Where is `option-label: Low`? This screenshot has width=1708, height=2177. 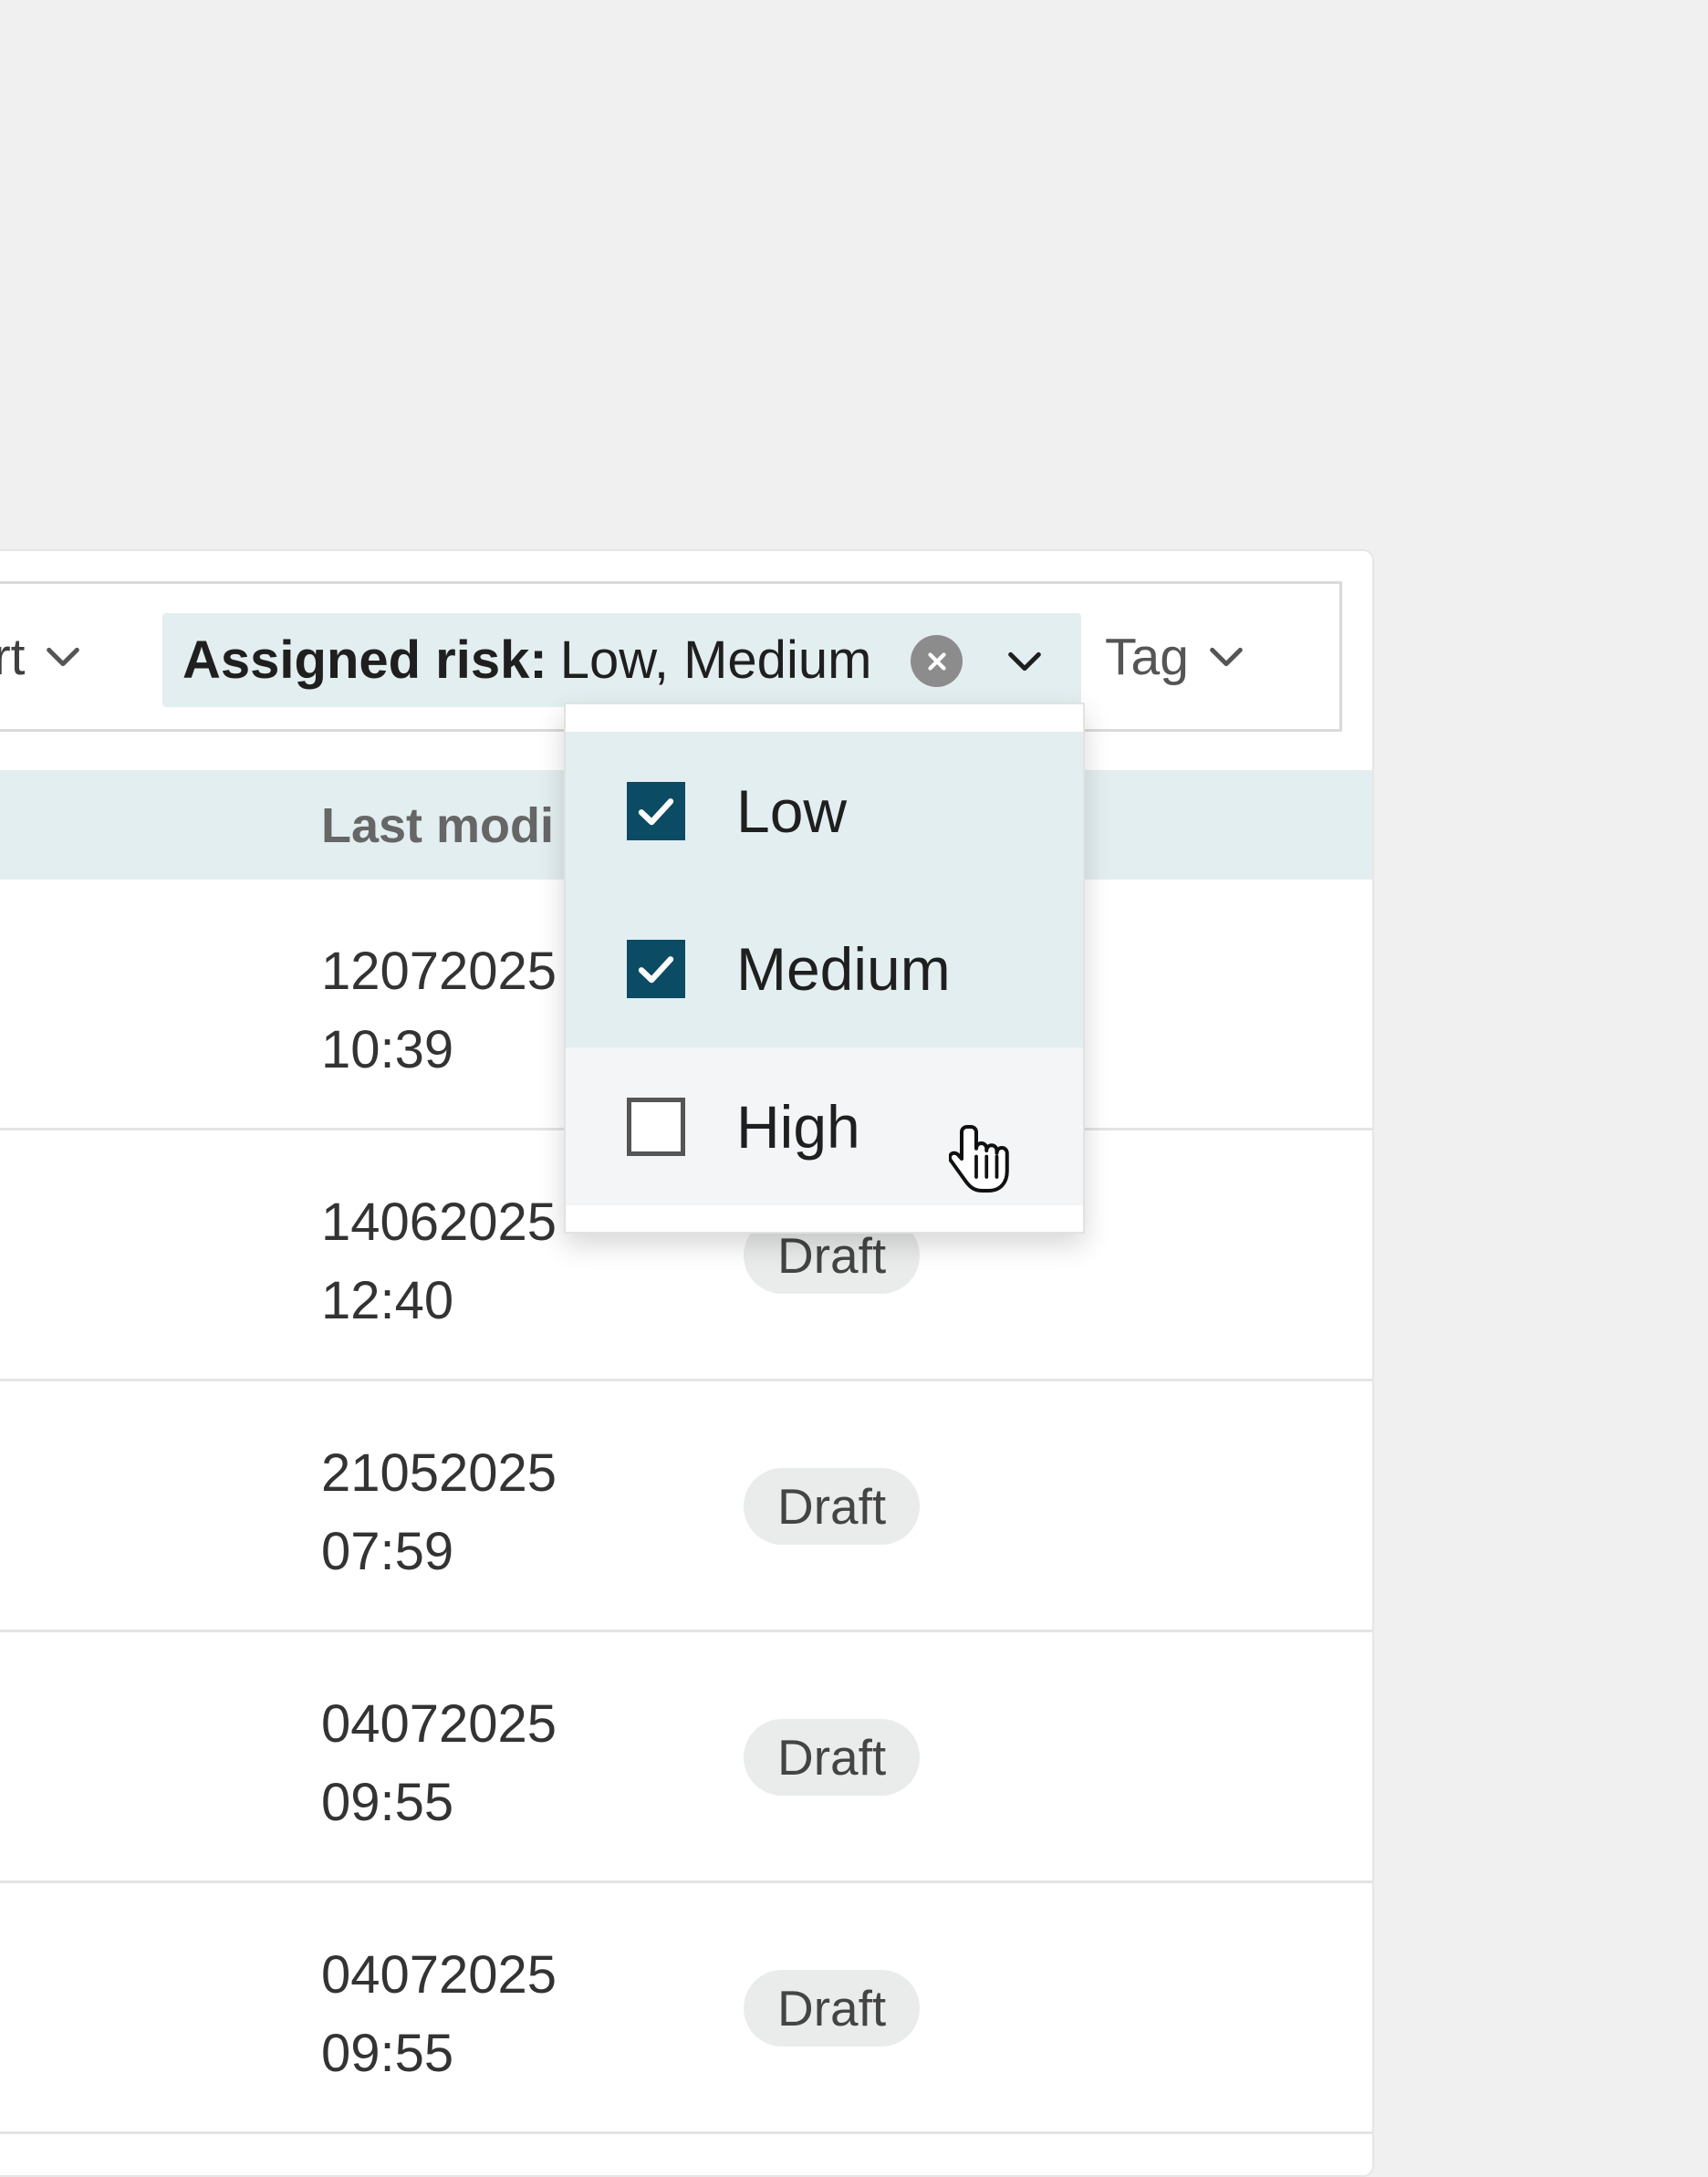
option-label: Low is located at coordinates (792, 810).